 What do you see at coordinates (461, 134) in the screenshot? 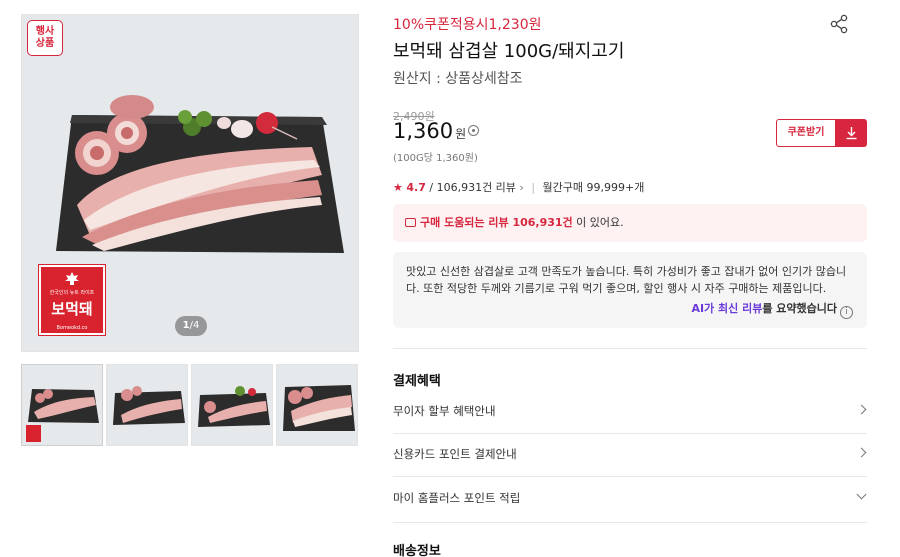
I see `sale-price-unit: 원` at bounding box center [461, 134].